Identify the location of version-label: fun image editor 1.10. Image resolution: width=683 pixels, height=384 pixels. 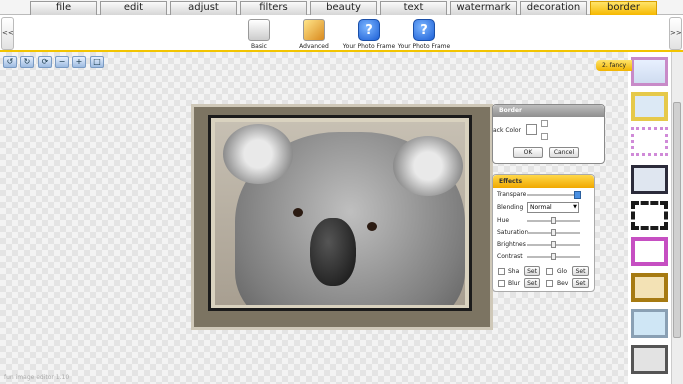
(37, 377).